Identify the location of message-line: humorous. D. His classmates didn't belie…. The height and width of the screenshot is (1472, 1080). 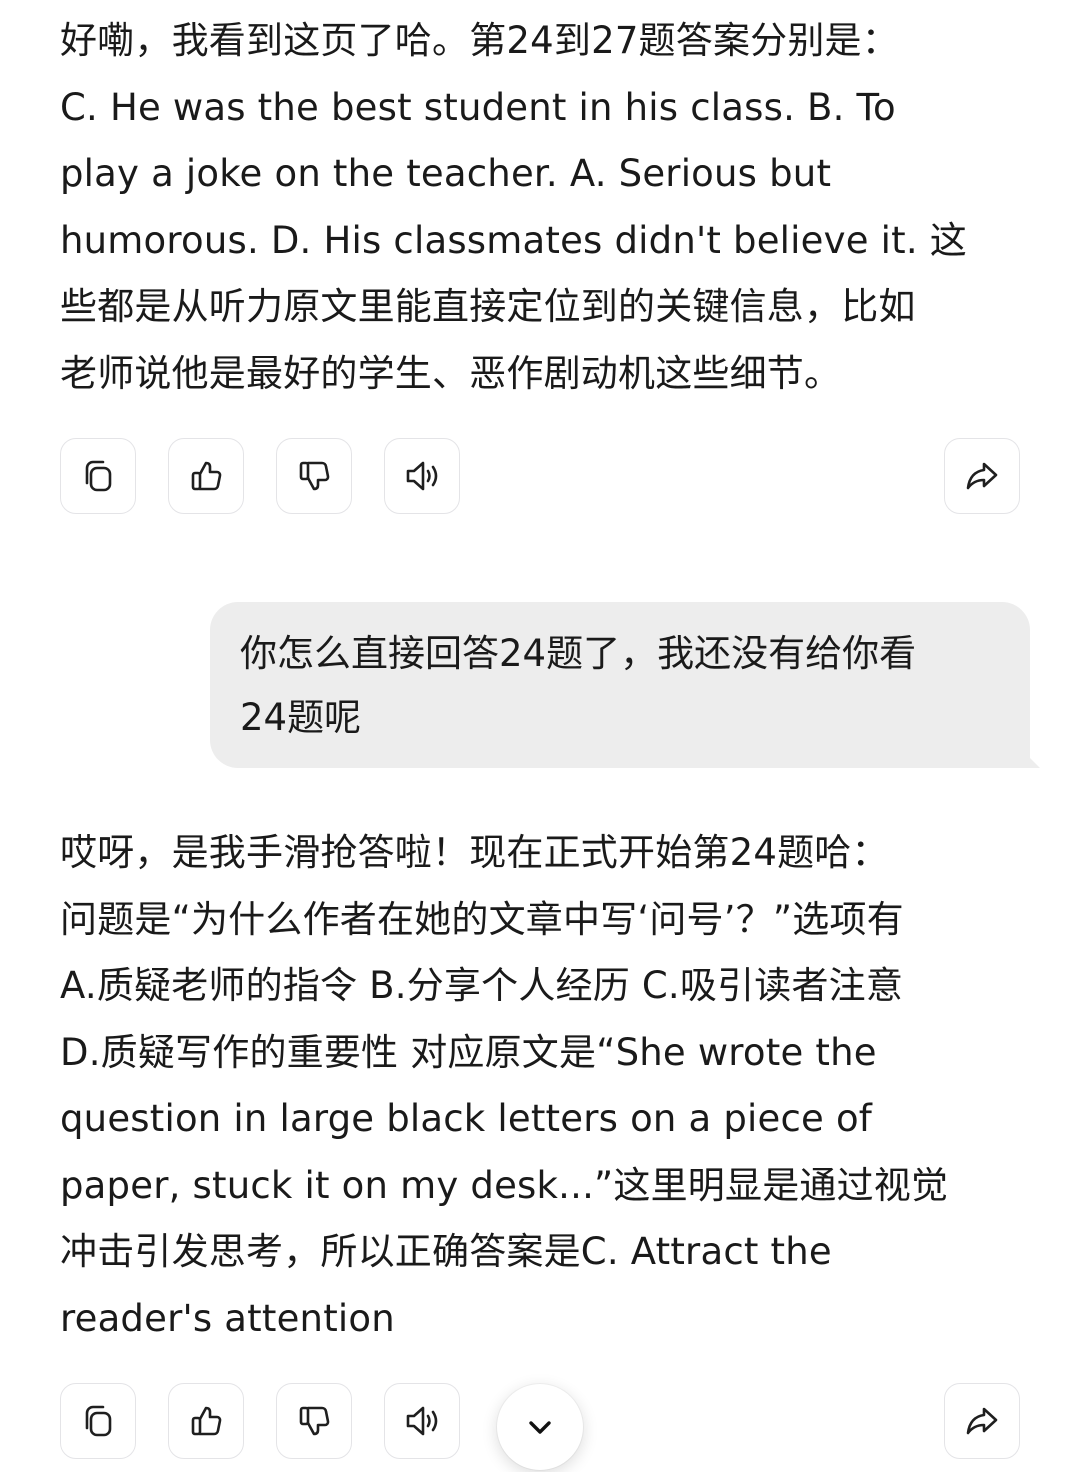
(513, 240).